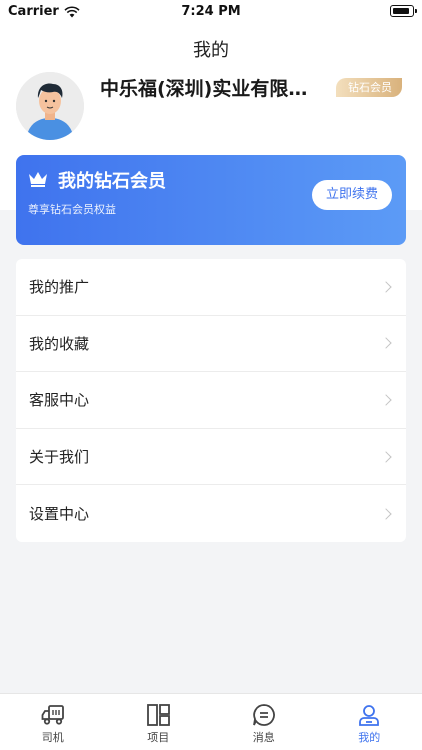 This screenshot has height=750, width=422. Describe the element at coordinates (59, 457) in the screenshot. I see `menu-item-label: 关于我们` at that location.